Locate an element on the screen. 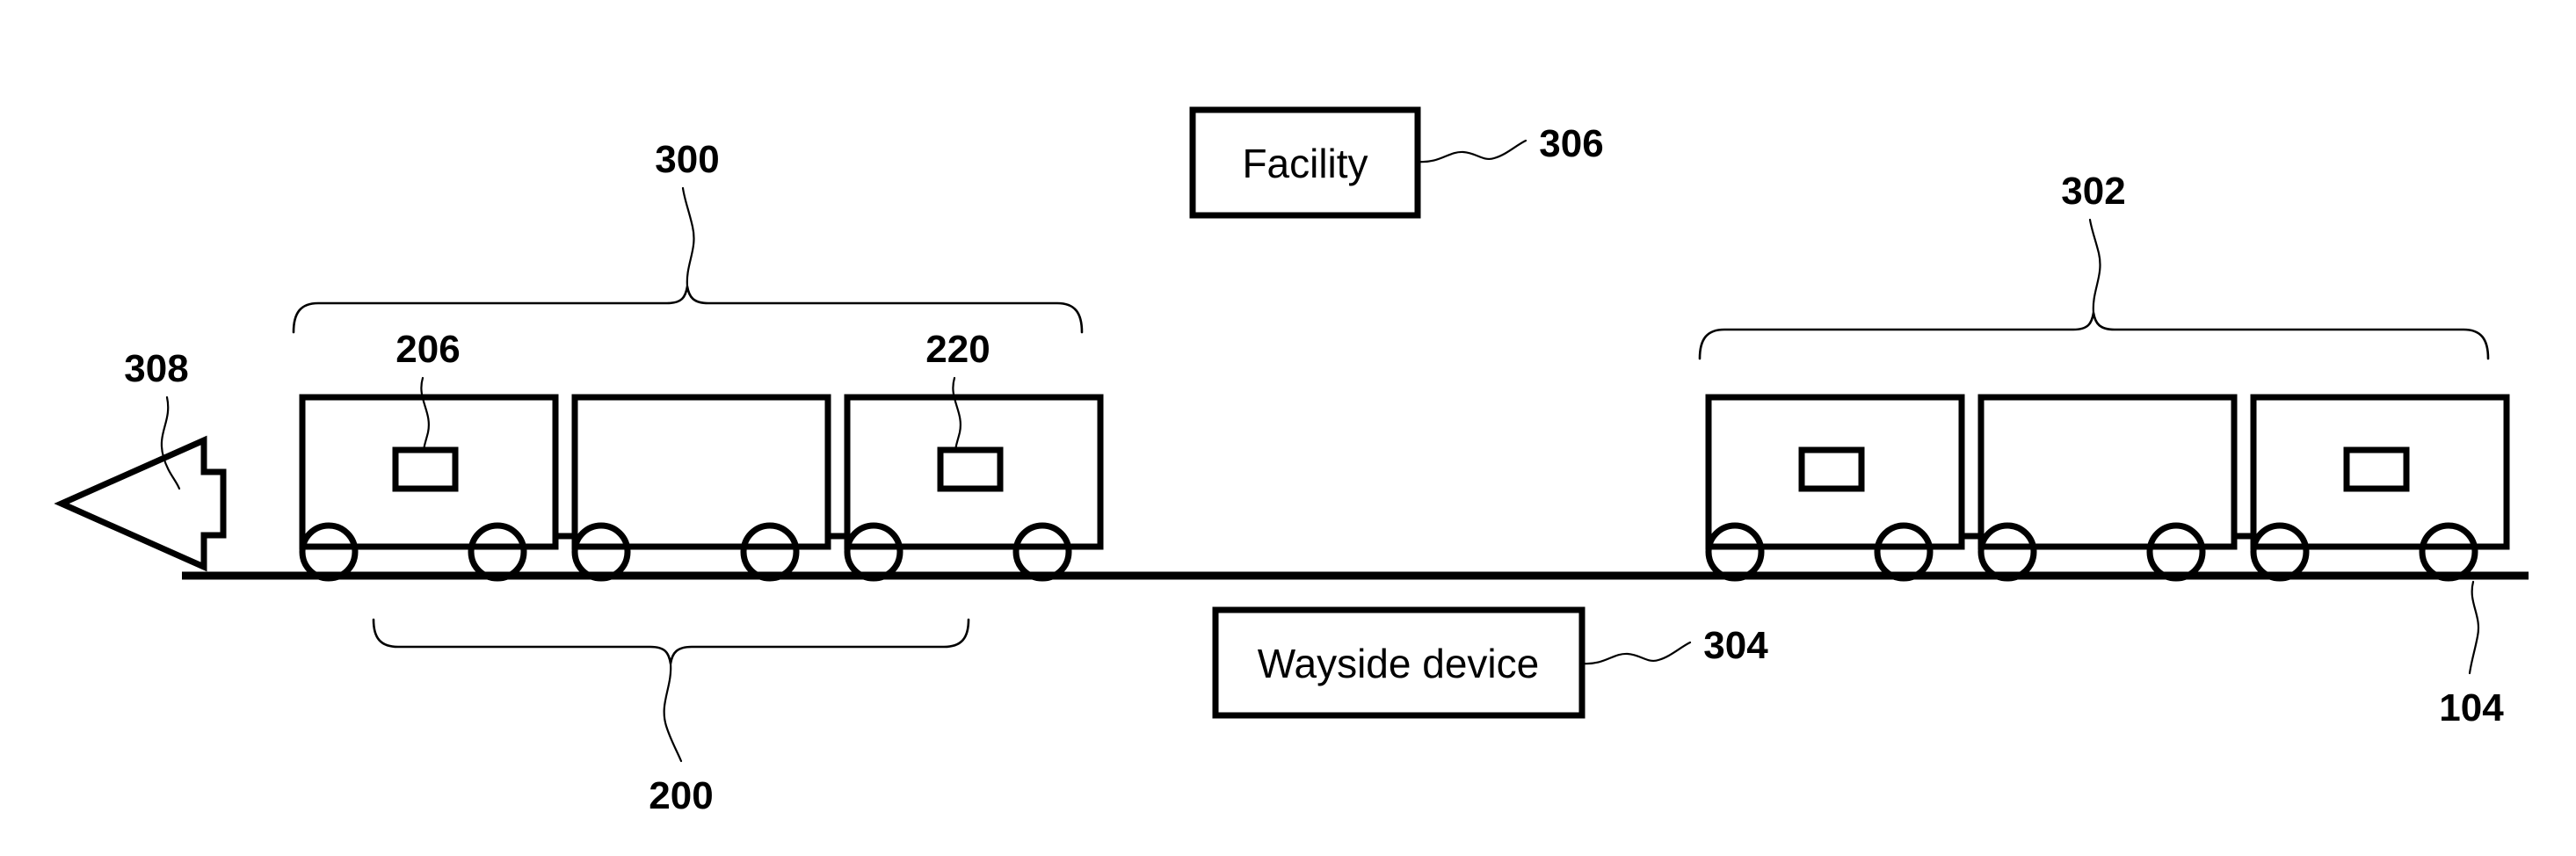 The image size is (2576, 856). ref-numeral-220: 220 is located at coordinates (957, 349).